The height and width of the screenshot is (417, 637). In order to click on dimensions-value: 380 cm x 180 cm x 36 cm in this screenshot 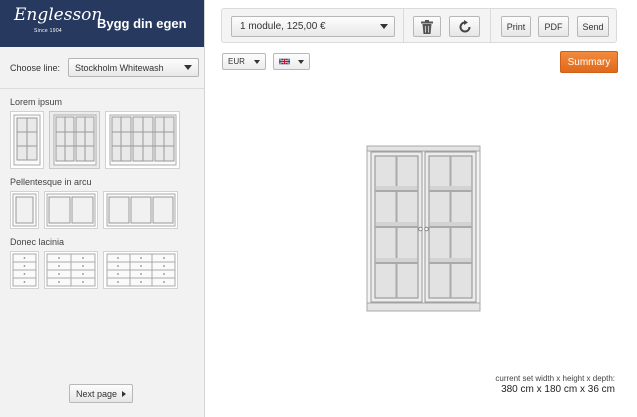, I will do `click(558, 389)`.